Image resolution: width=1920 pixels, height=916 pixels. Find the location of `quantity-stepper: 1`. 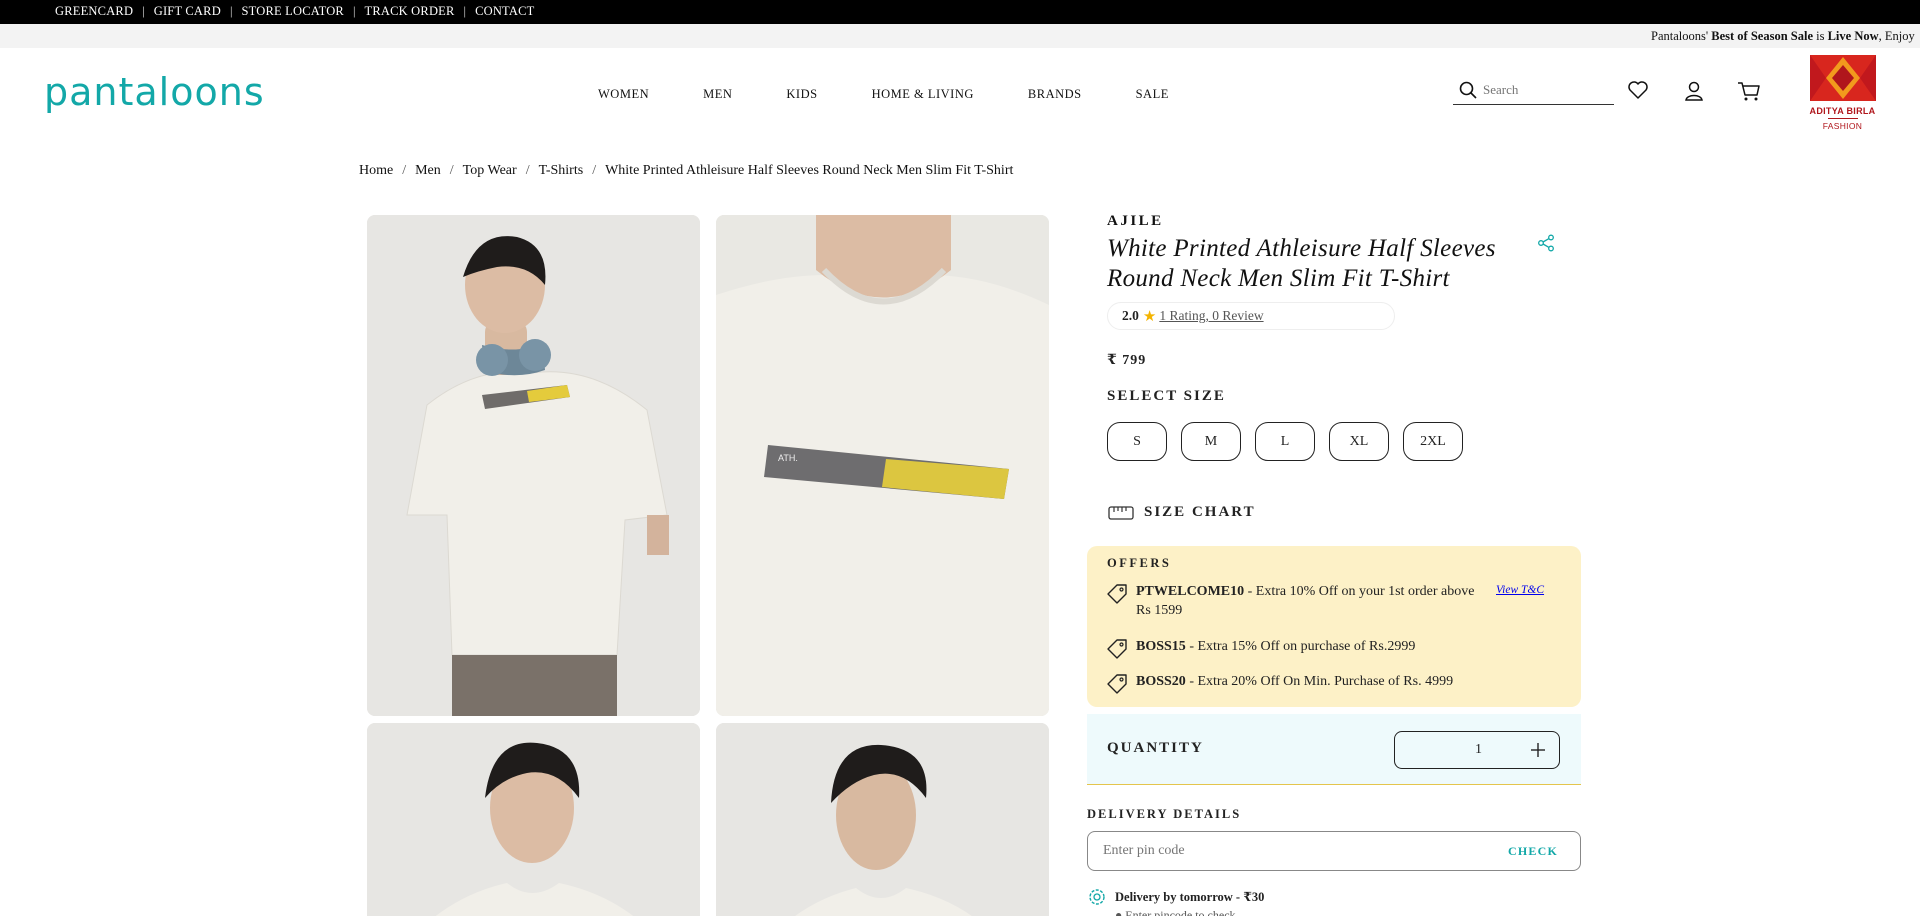

quantity-stepper: 1 is located at coordinates (1477, 750).